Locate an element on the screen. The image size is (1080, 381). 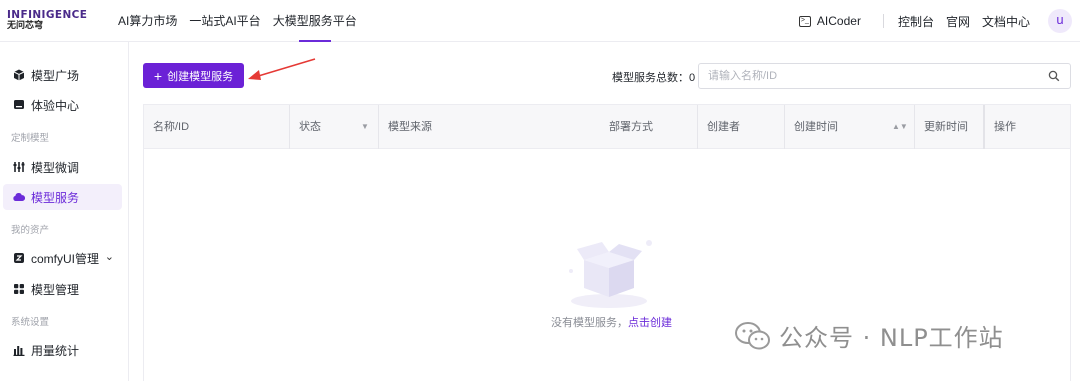
table-header: 名称/ID 状态 ▼ 模型来源 部署方式 创建者 创建时间 ▲▼ 更新时间 操作 is located at coordinates (607, 127).